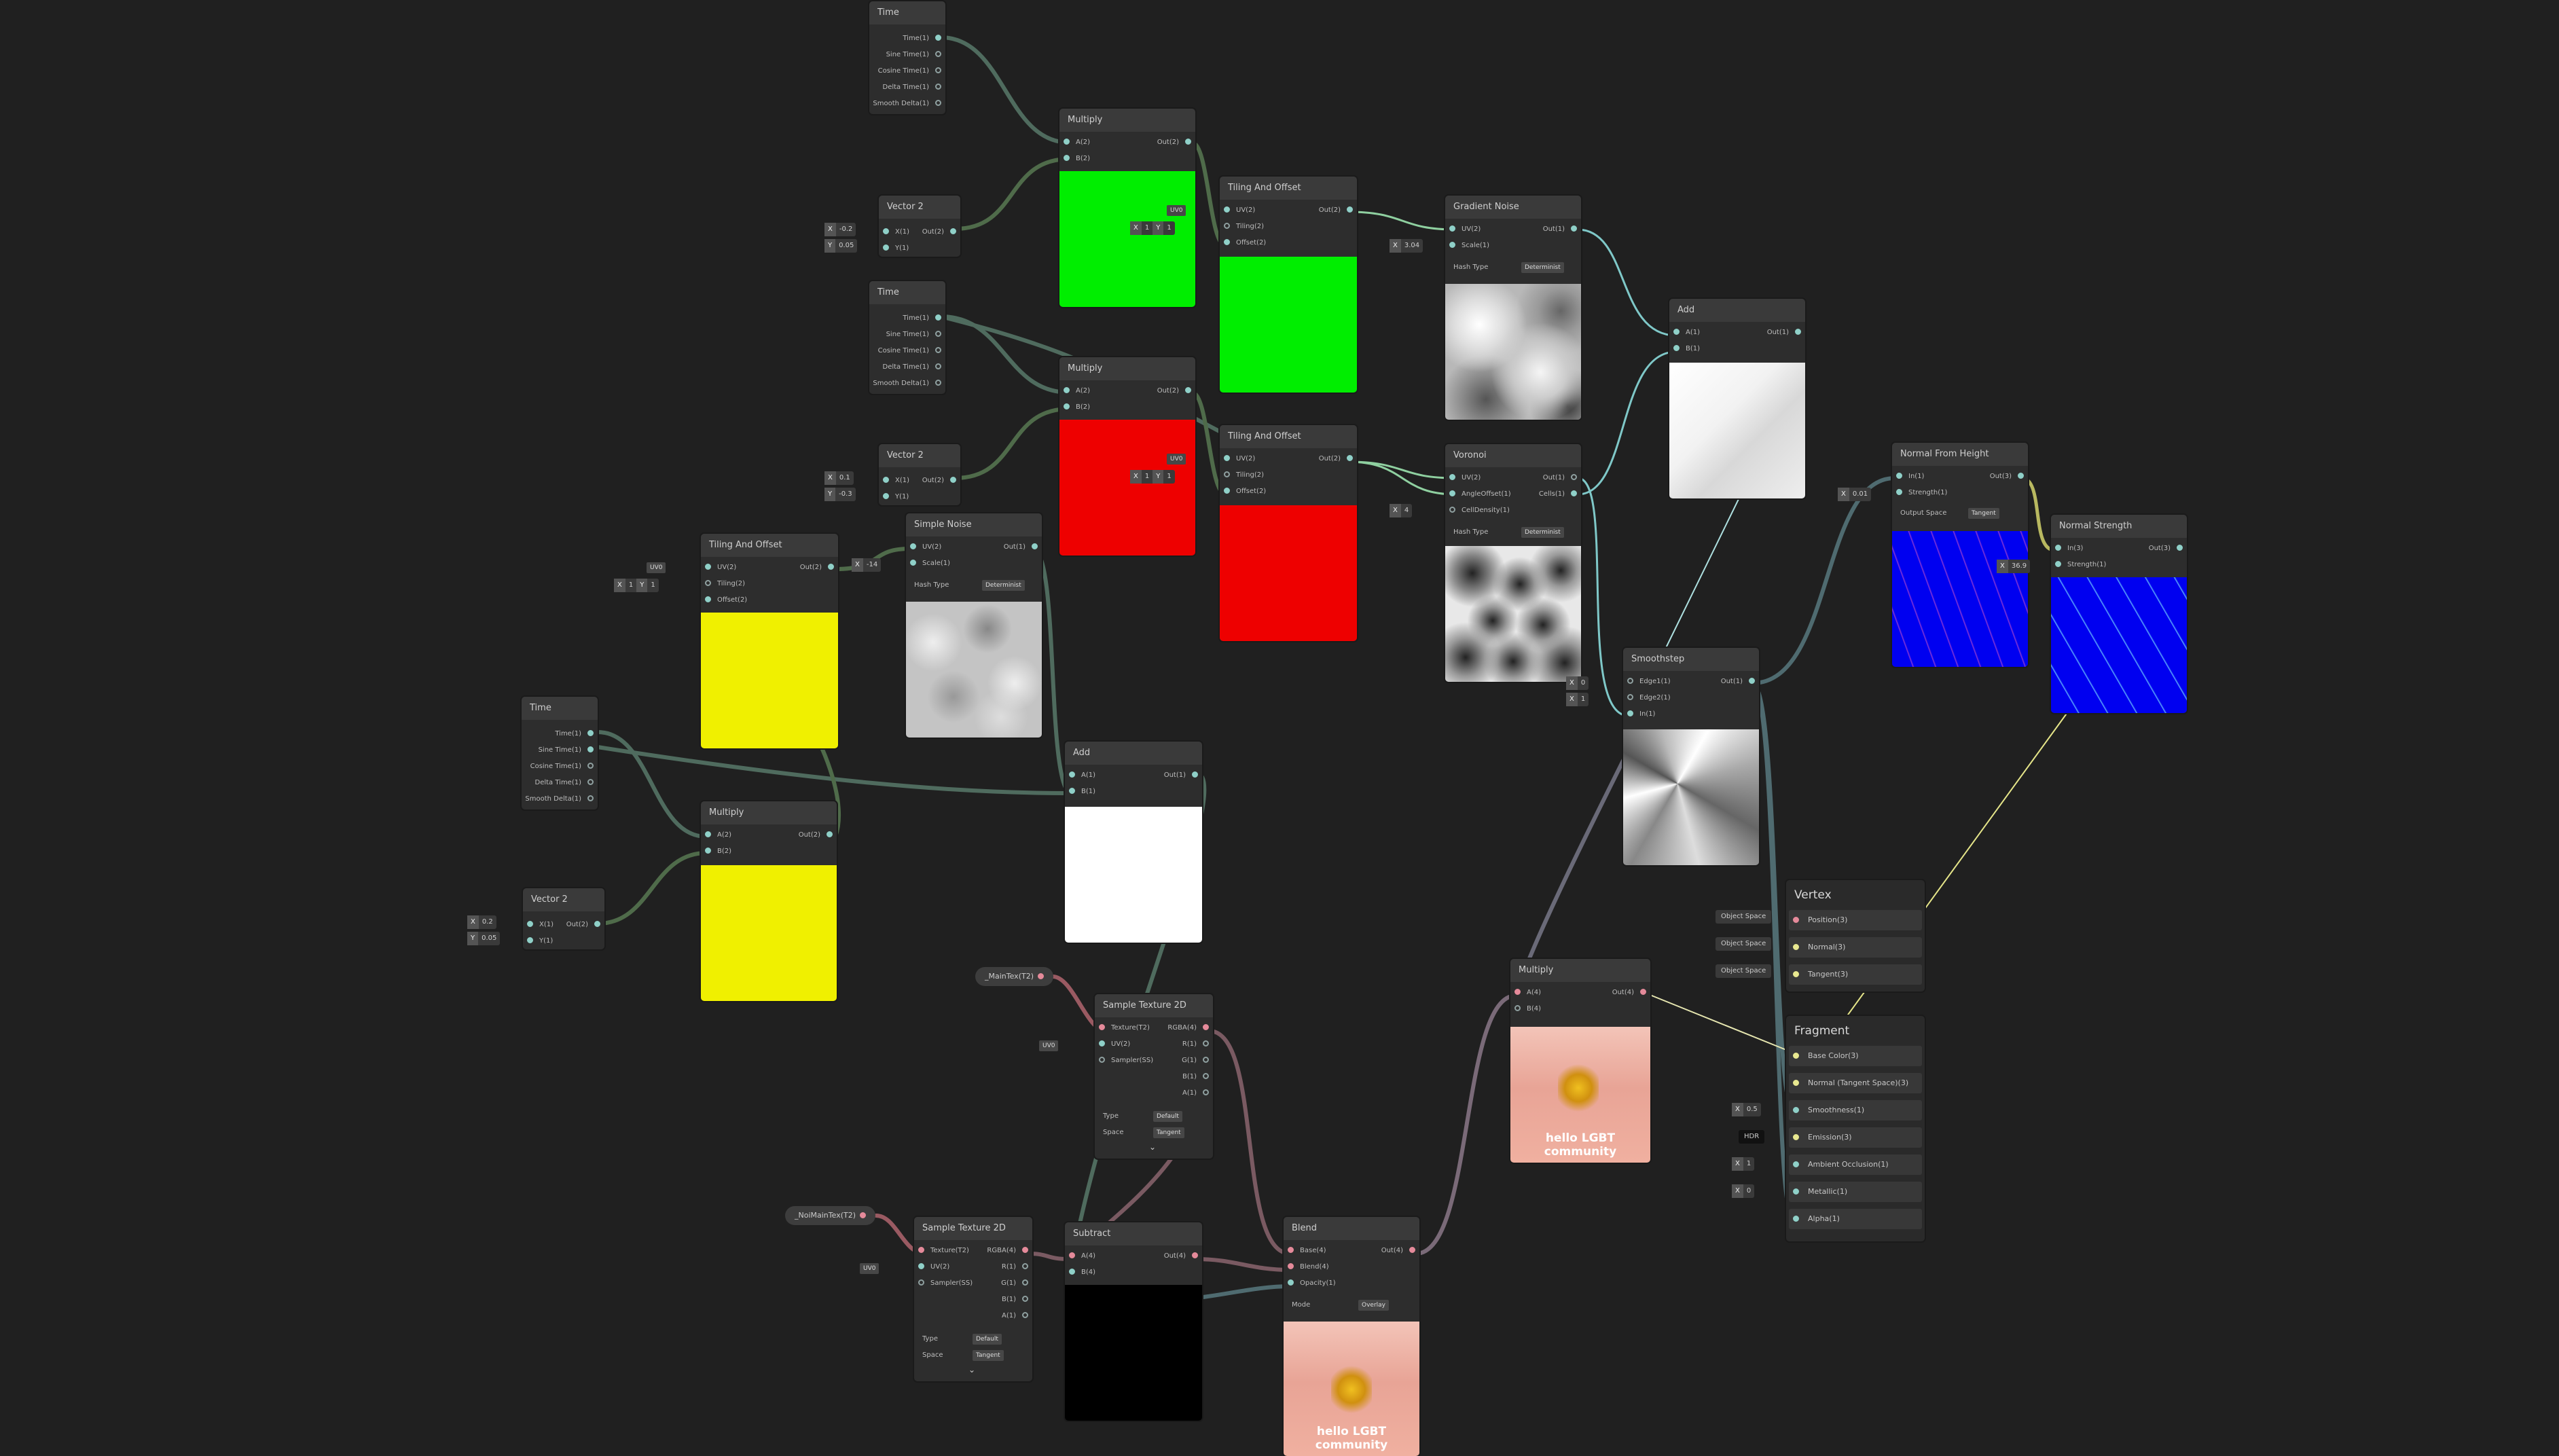 This screenshot has width=2559, height=1456. I want to click on chevron-down-icon: ⌄, so click(971, 1370).